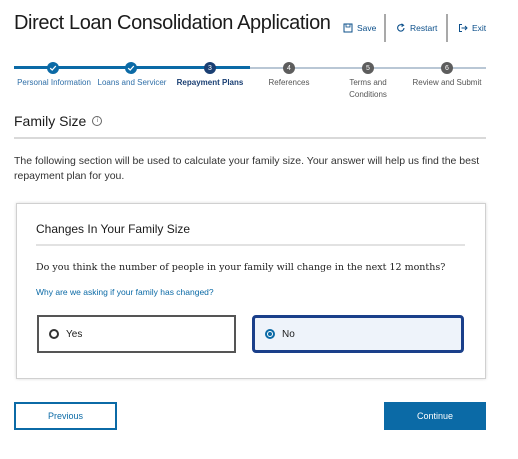  What do you see at coordinates (54, 334) in the screenshot?
I see `radio-yes` at bounding box center [54, 334].